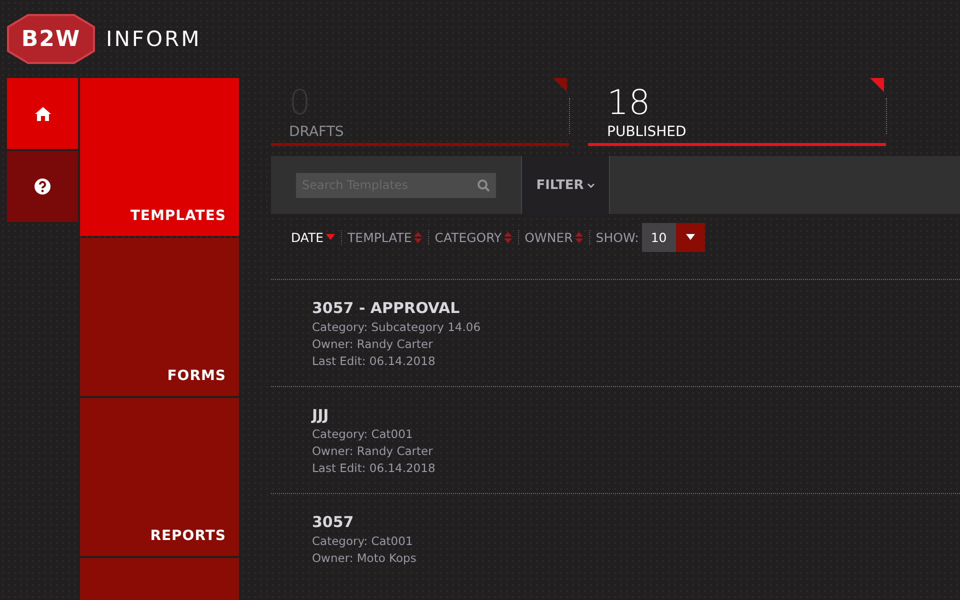 This screenshot has height=600, width=960. What do you see at coordinates (159, 317) in the screenshot?
I see `nav-tile: FORMS` at bounding box center [159, 317].